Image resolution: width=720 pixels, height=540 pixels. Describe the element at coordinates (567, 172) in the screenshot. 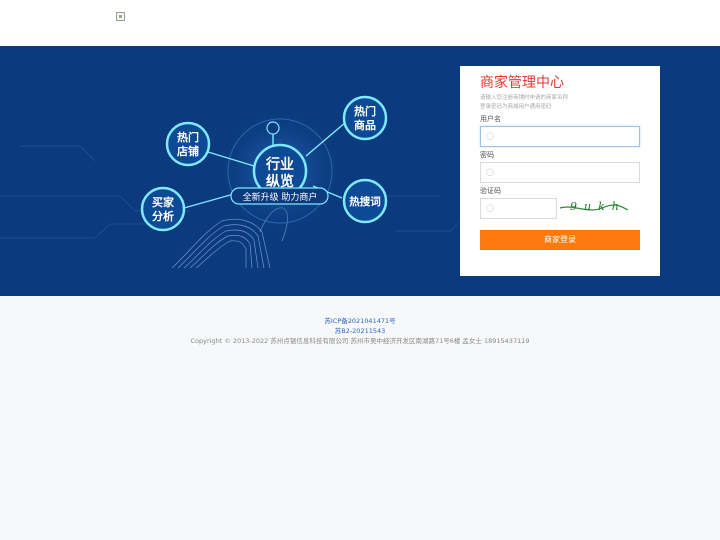

I see `password-input` at that location.